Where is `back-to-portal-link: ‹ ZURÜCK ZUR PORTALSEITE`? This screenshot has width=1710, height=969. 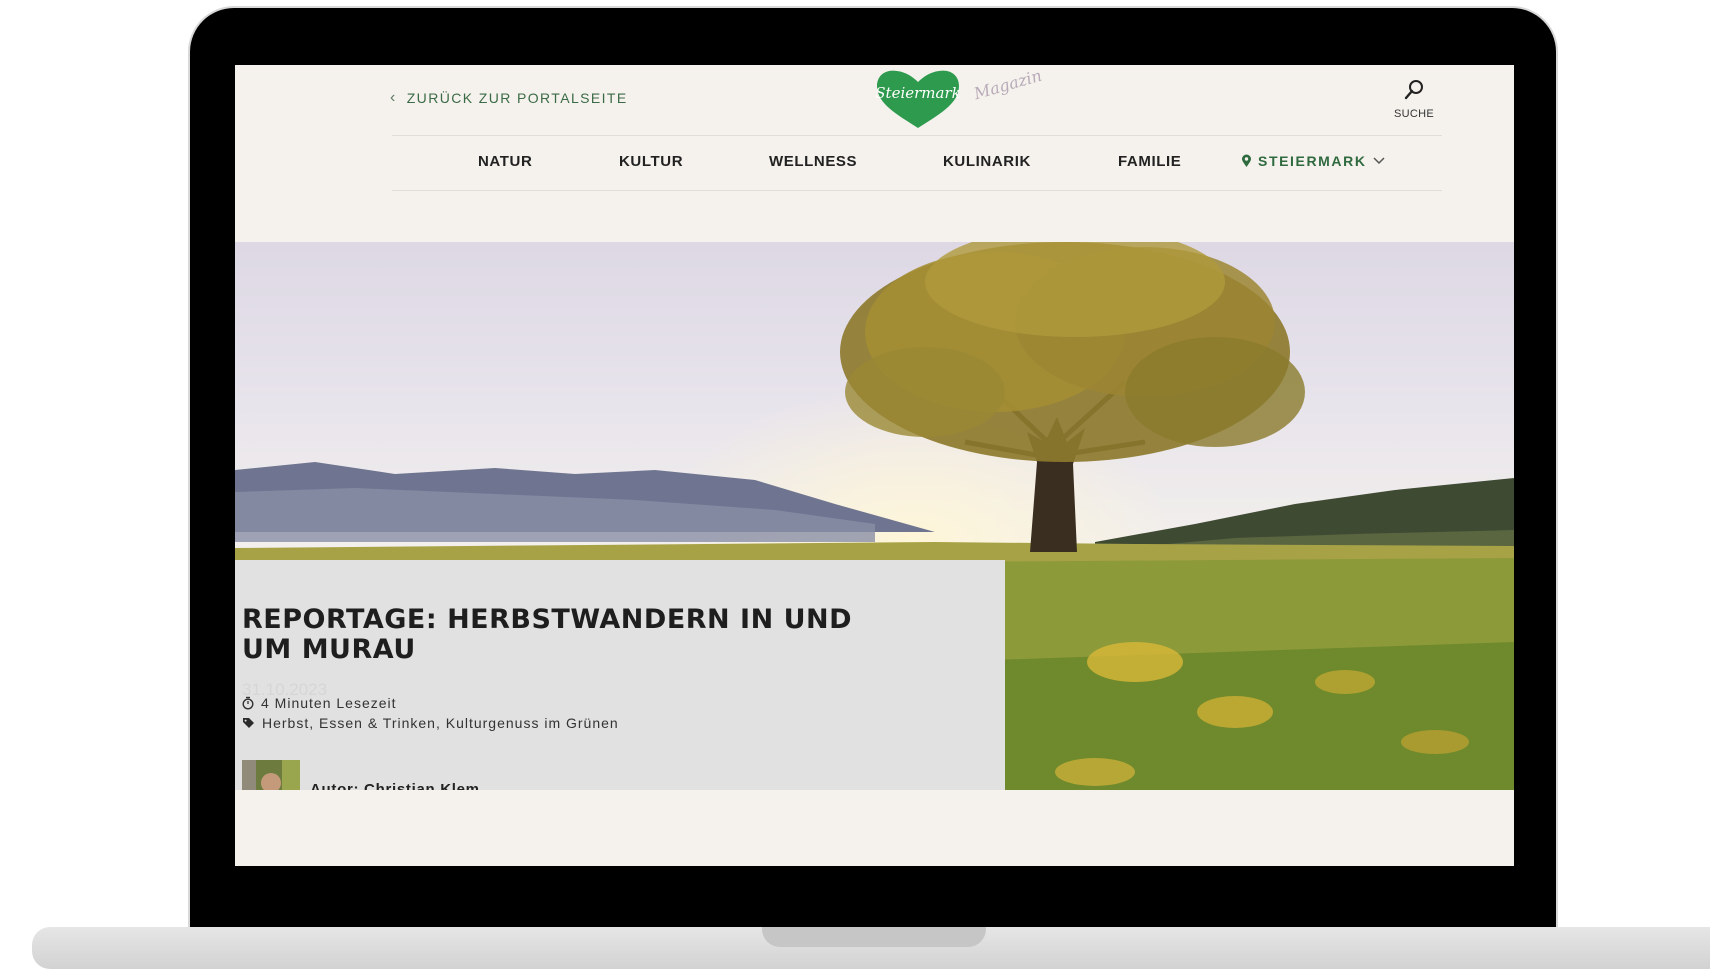 back-to-portal-link: ‹ ZURÜCK ZUR PORTALSEITE is located at coordinates (509, 98).